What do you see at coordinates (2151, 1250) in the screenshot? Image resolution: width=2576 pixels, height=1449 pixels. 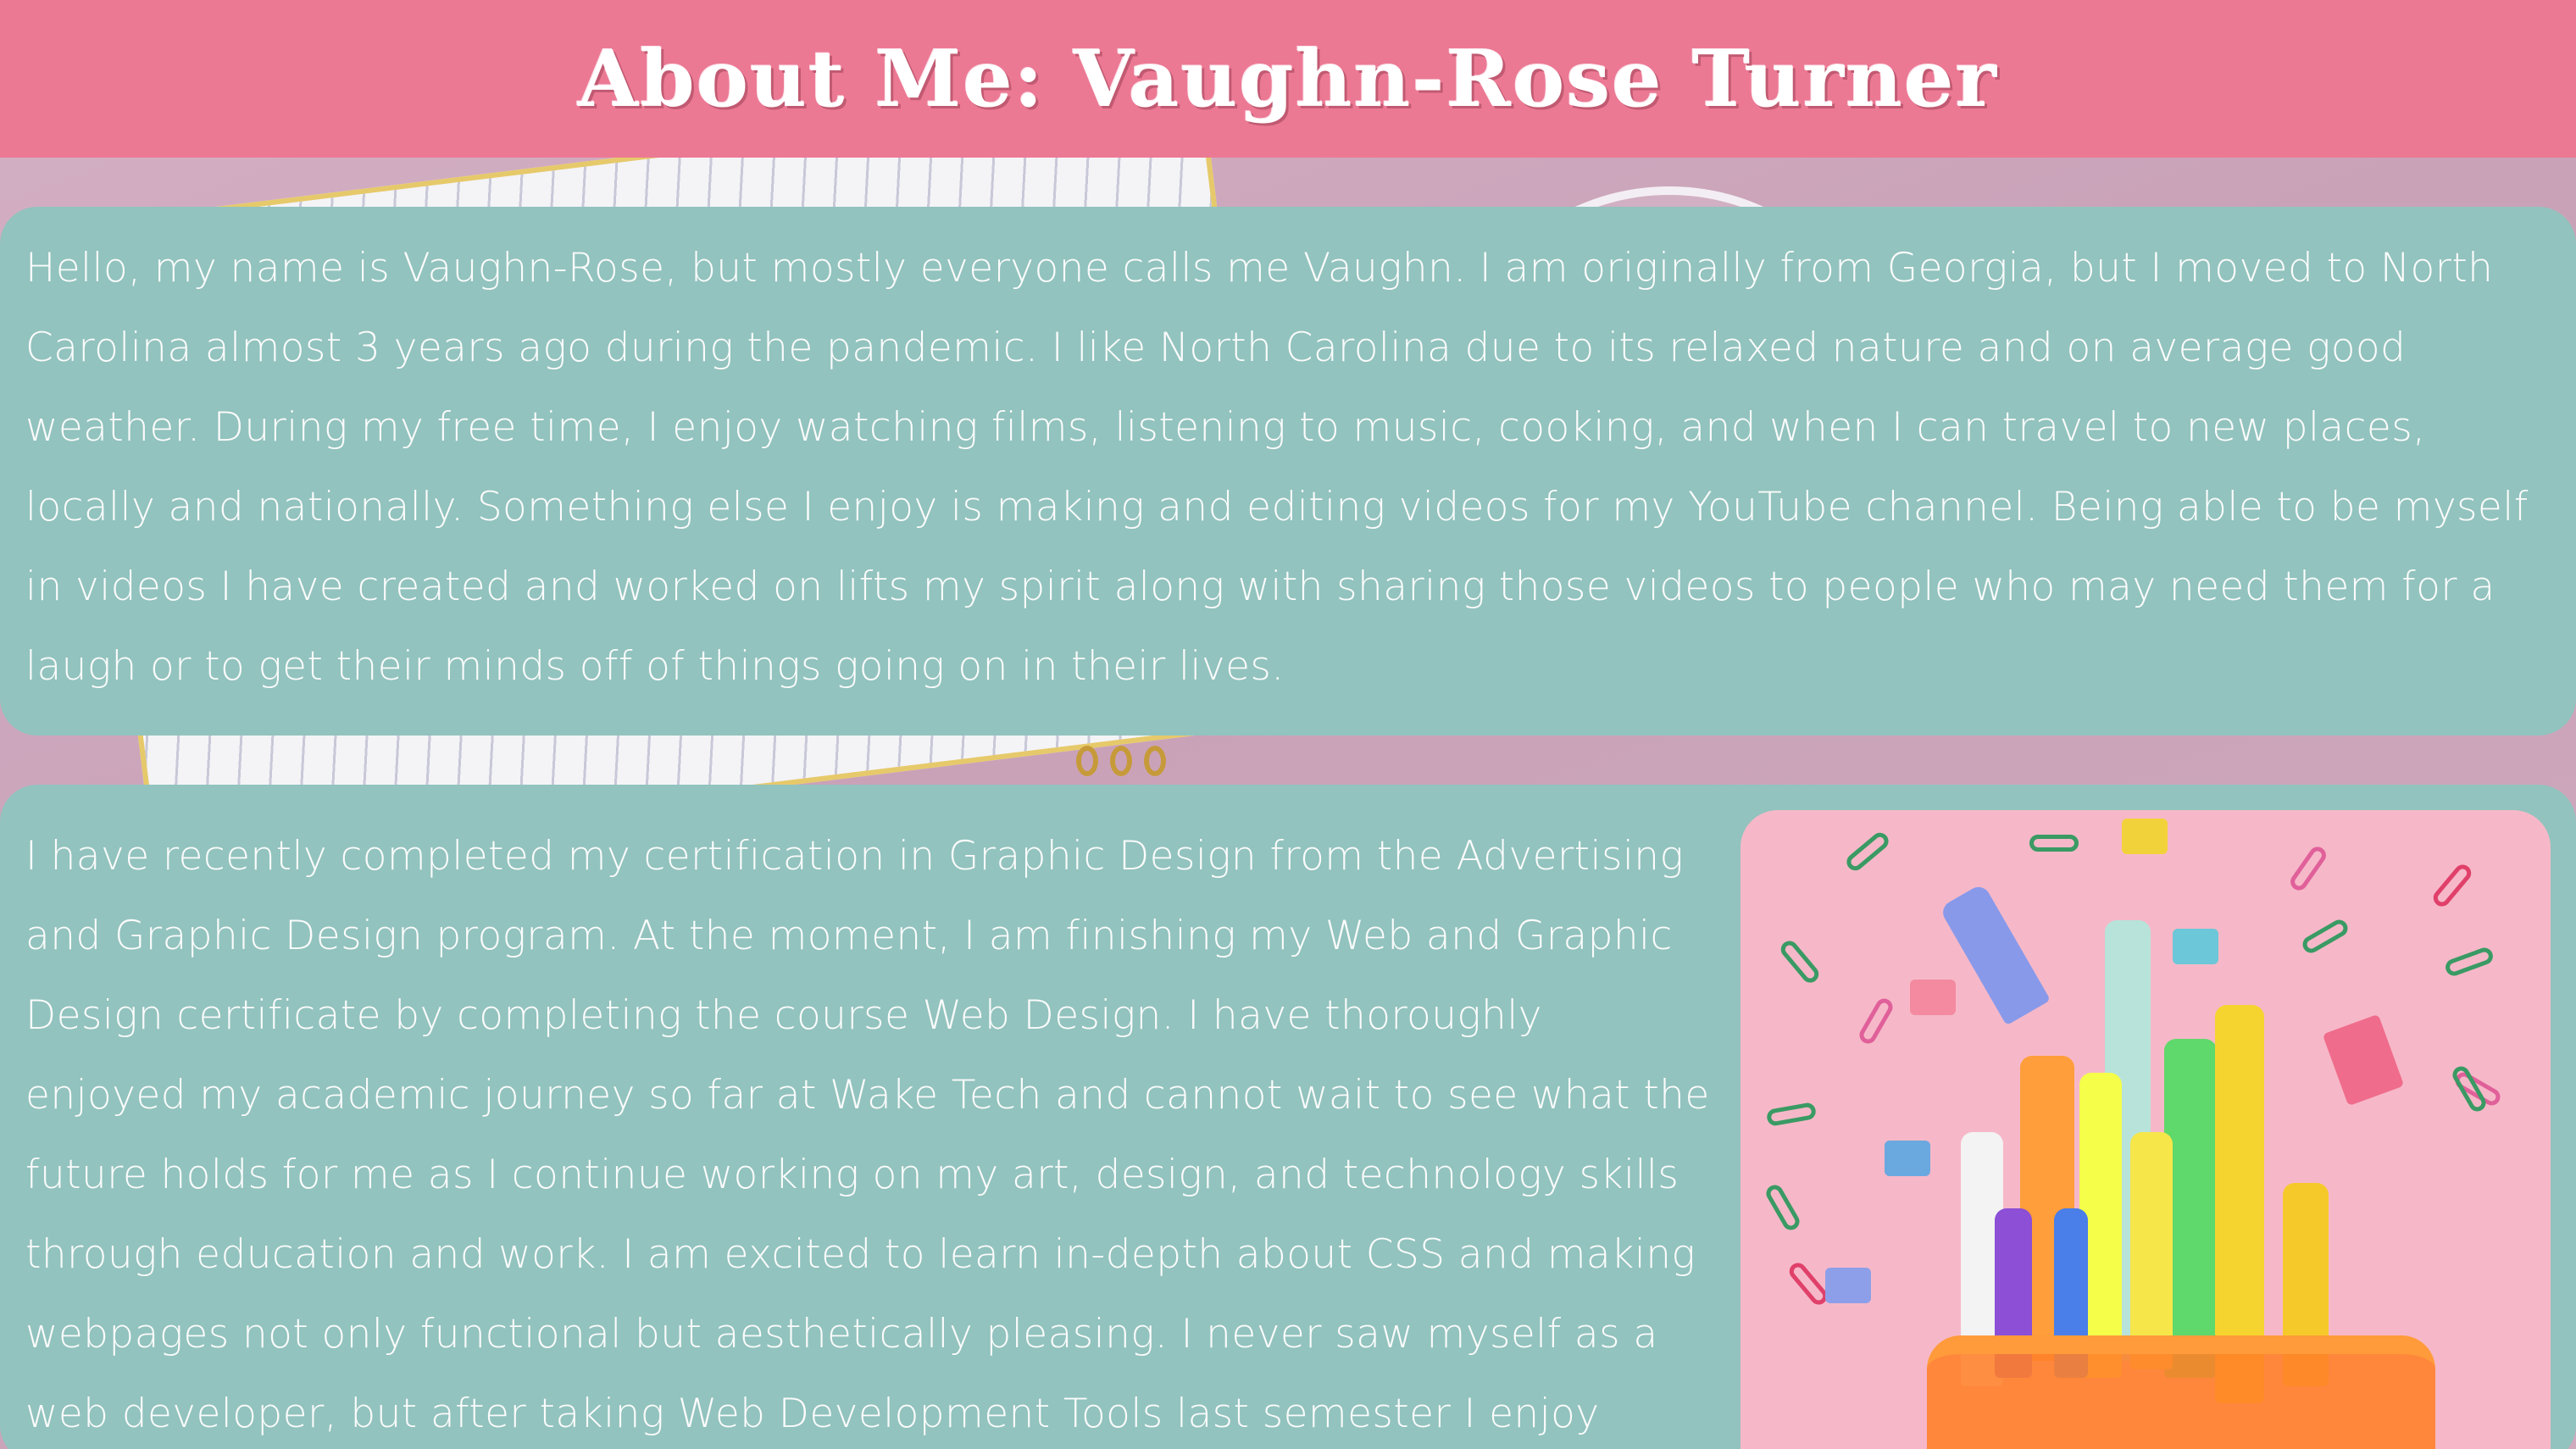 I see `highlighter-shape` at bounding box center [2151, 1250].